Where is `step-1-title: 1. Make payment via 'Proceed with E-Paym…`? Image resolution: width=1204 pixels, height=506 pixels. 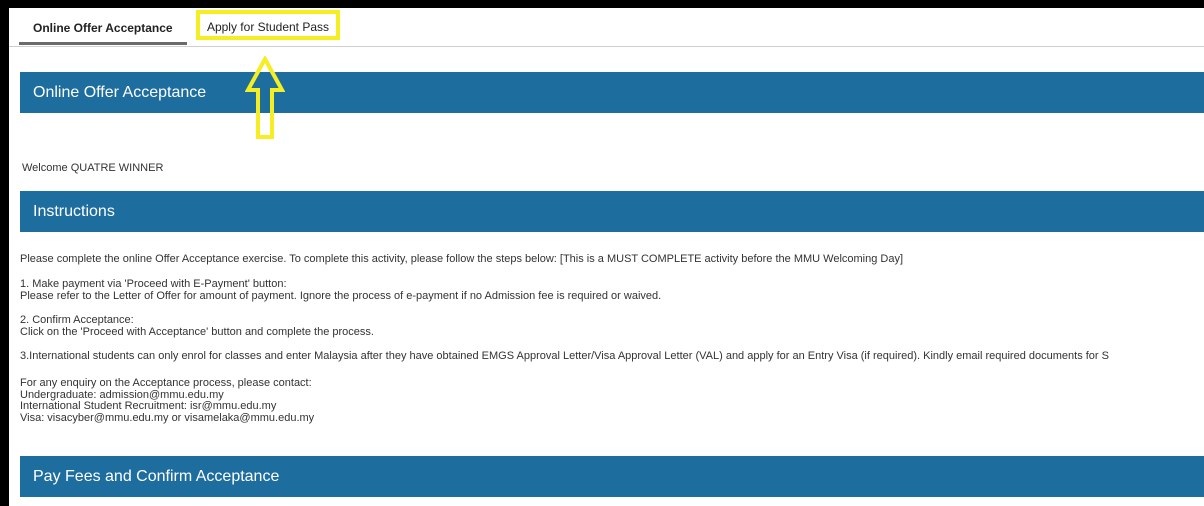 step-1-title: 1. Make payment via 'Proceed with E-Paym… is located at coordinates (153, 284).